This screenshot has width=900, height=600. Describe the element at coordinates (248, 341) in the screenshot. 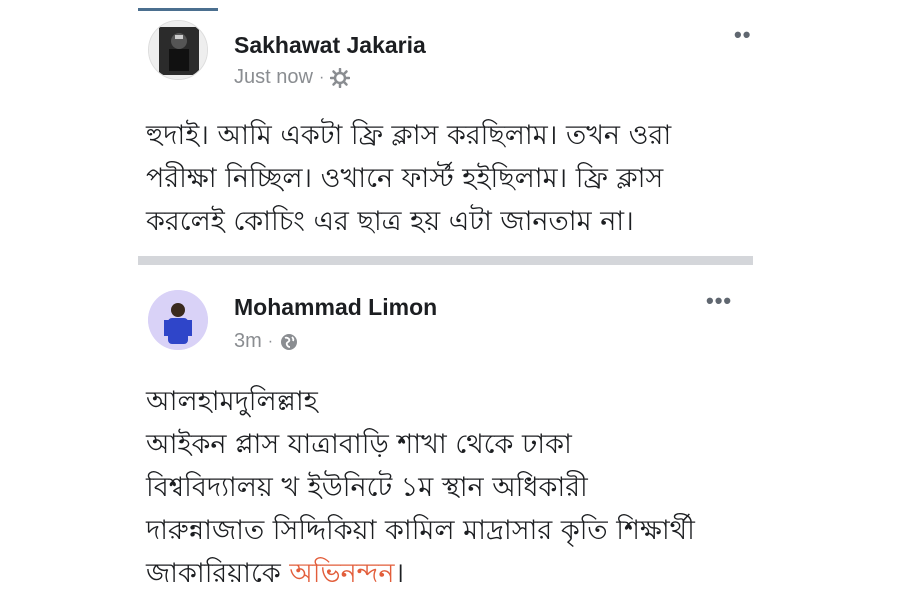

I see `post-time: 3m` at that location.